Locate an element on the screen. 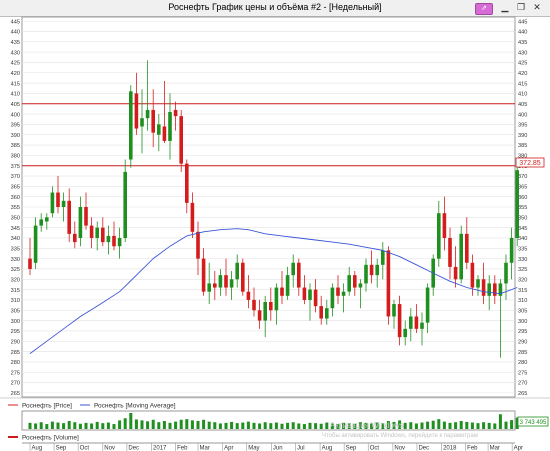 The width and height of the screenshot is (550, 451). ma-legend-label: Роснефть [Moving Average] is located at coordinates (135, 406).